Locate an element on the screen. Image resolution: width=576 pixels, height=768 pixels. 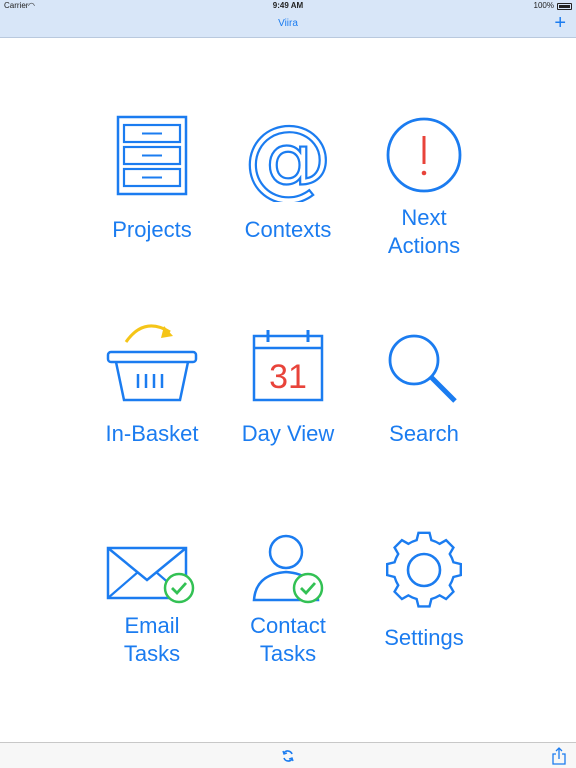
email-tasks-tile: Email Tasks is located at coordinates (152, 611).